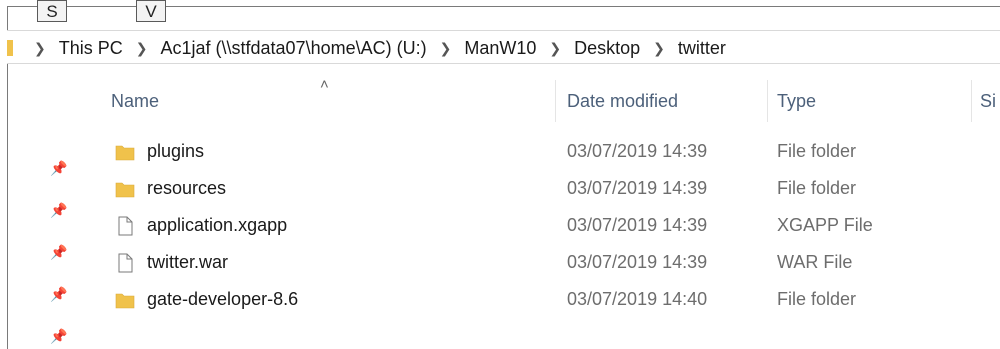 This screenshot has width=1000, height=349. What do you see at coordinates (990, 101) in the screenshot?
I see `column-header-size: Si` at bounding box center [990, 101].